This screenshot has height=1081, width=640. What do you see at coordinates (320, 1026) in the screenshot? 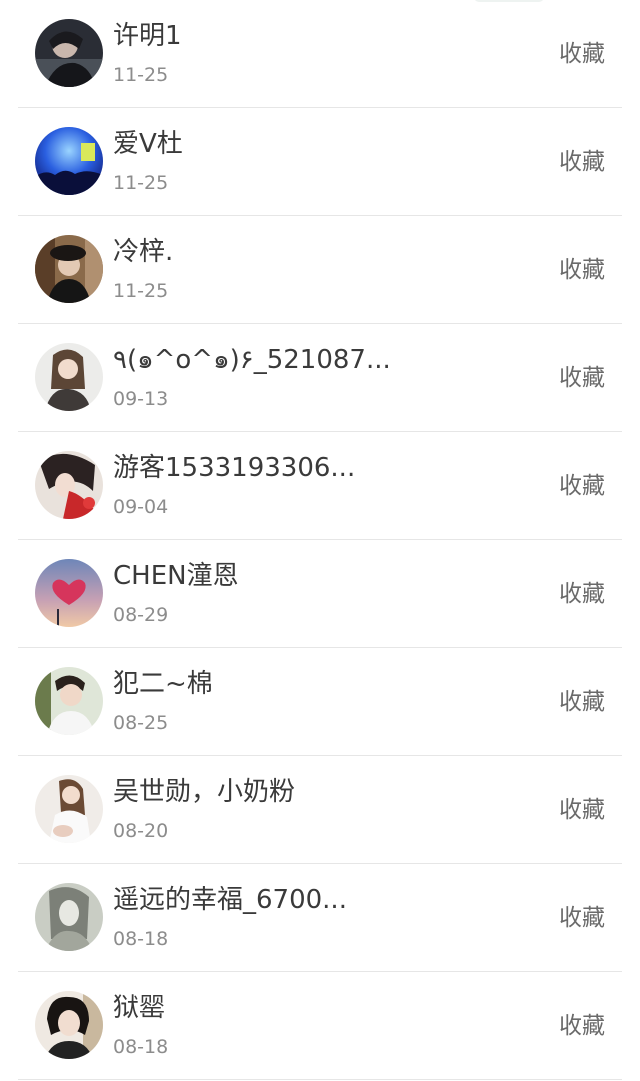
I see `list-item: 狱罂 08-18 收藏` at bounding box center [320, 1026].